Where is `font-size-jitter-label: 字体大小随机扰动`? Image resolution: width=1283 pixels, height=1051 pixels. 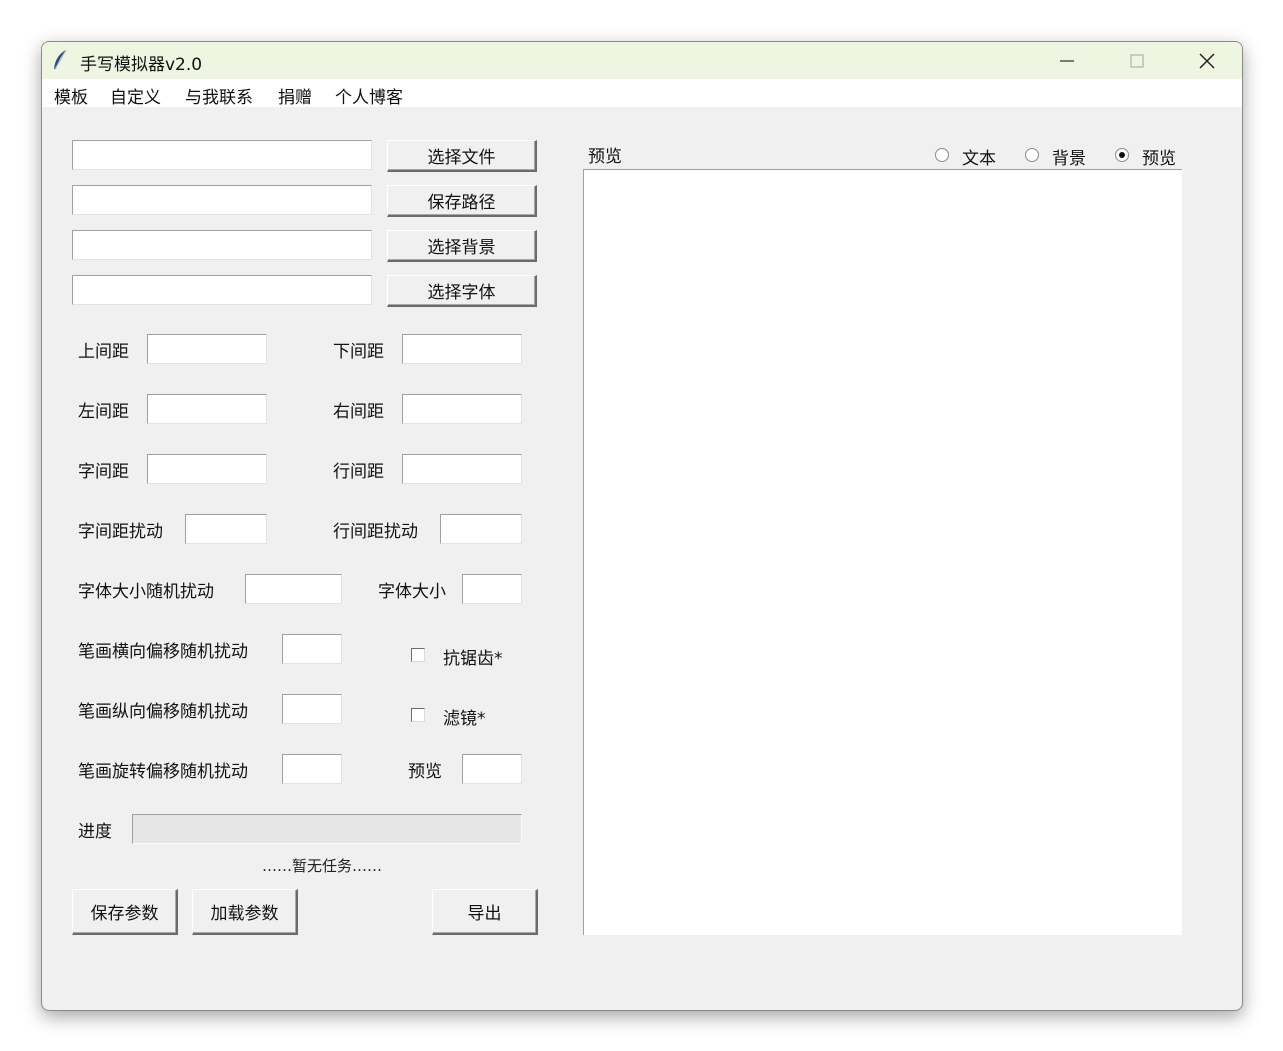
font-size-jitter-label: 字体大小随机扰动 is located at coordinates (146, 592).